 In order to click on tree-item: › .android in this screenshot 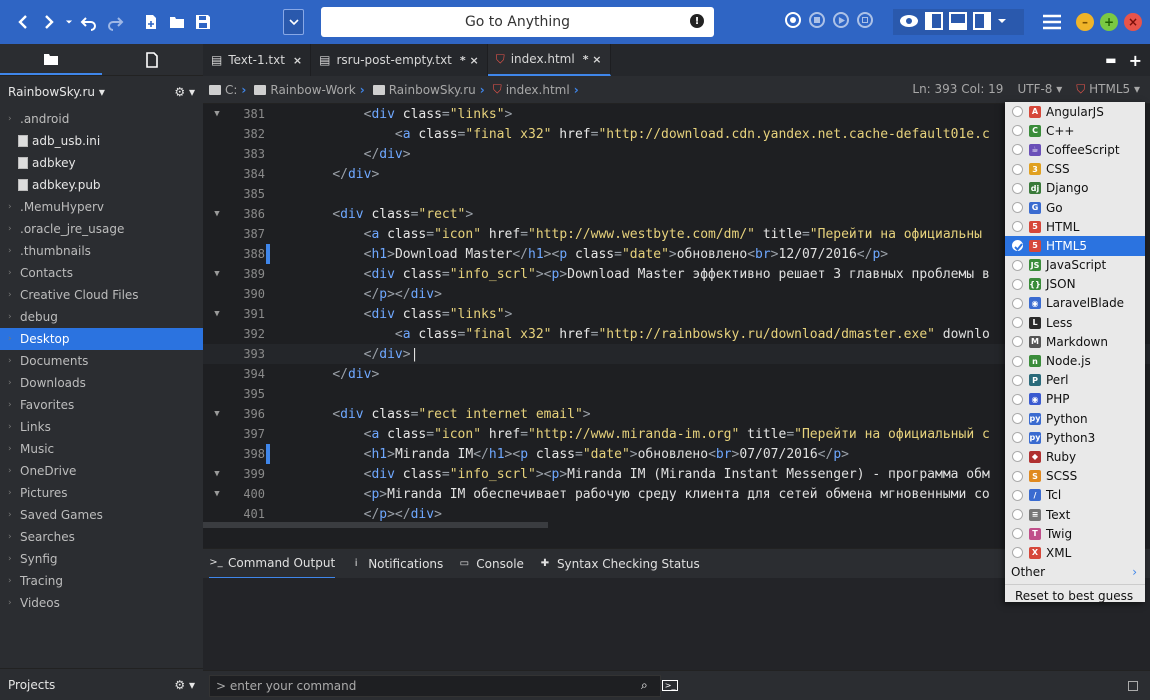, I will do `click(101, 119)`.